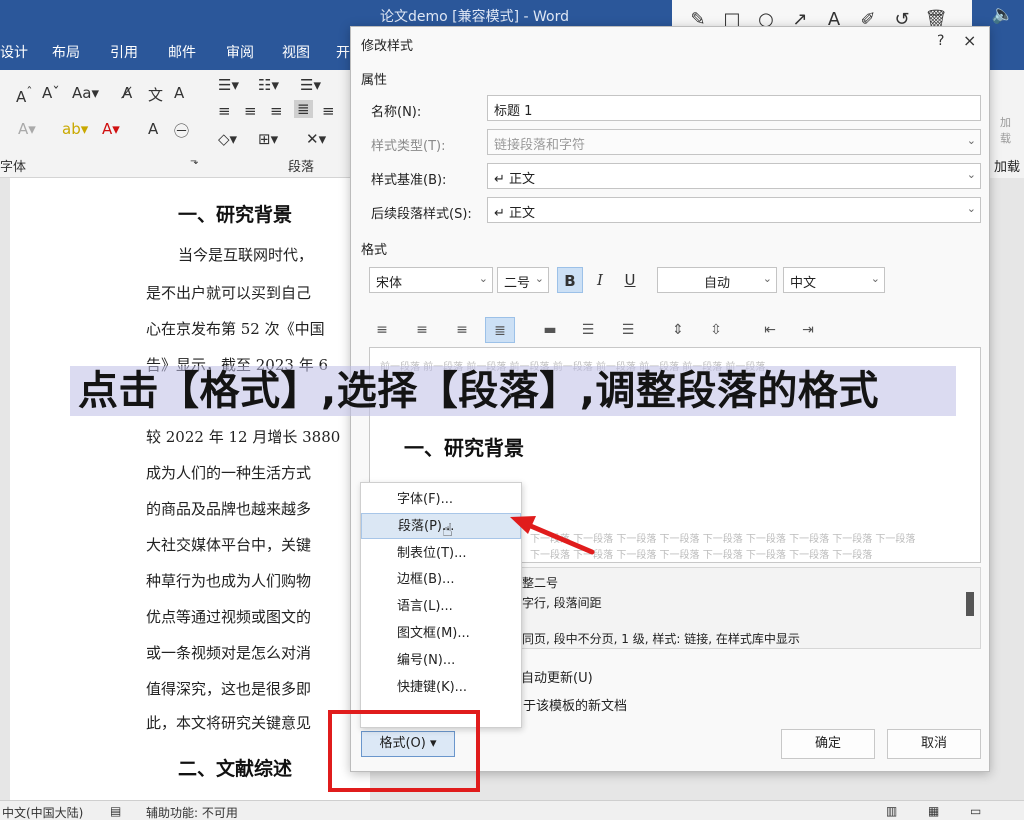 This screenshot has width=1024, height=820. I want to click on help-button: ?, so click(940, 41).